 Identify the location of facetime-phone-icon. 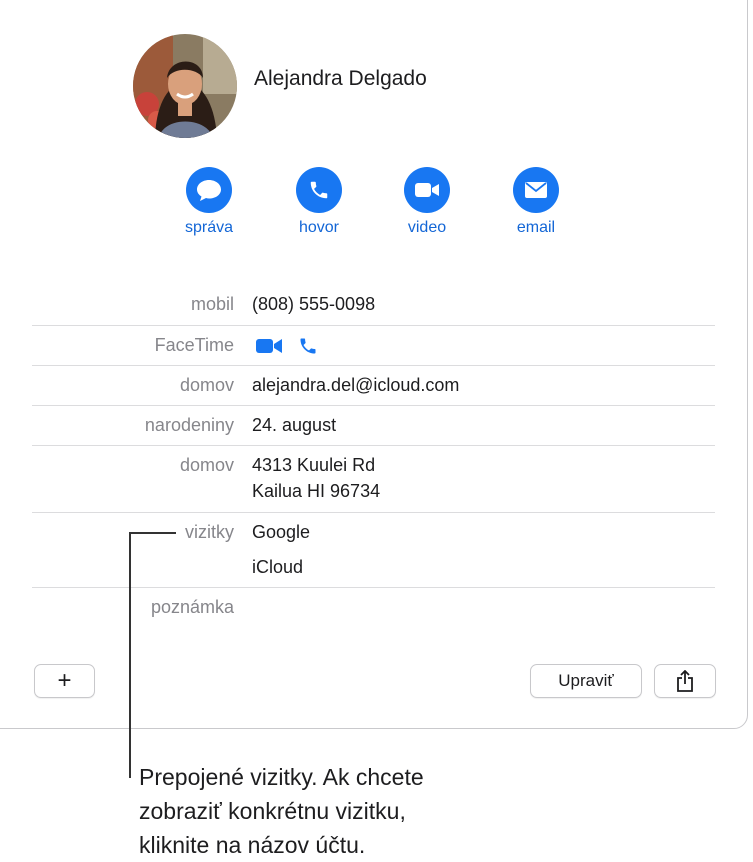
(308, 348).